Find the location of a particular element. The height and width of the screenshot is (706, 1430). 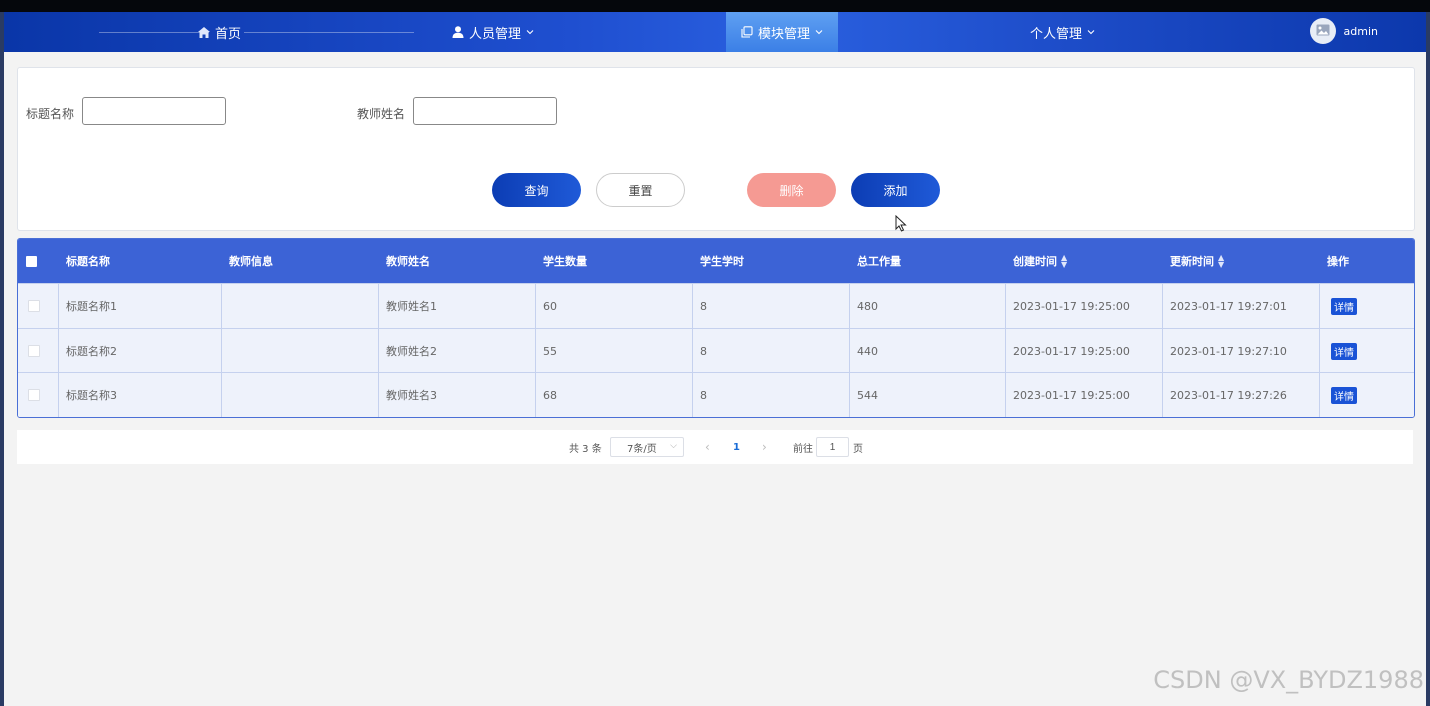

cell-title-name: 标题名称1 is located at coordinates (91, 306).